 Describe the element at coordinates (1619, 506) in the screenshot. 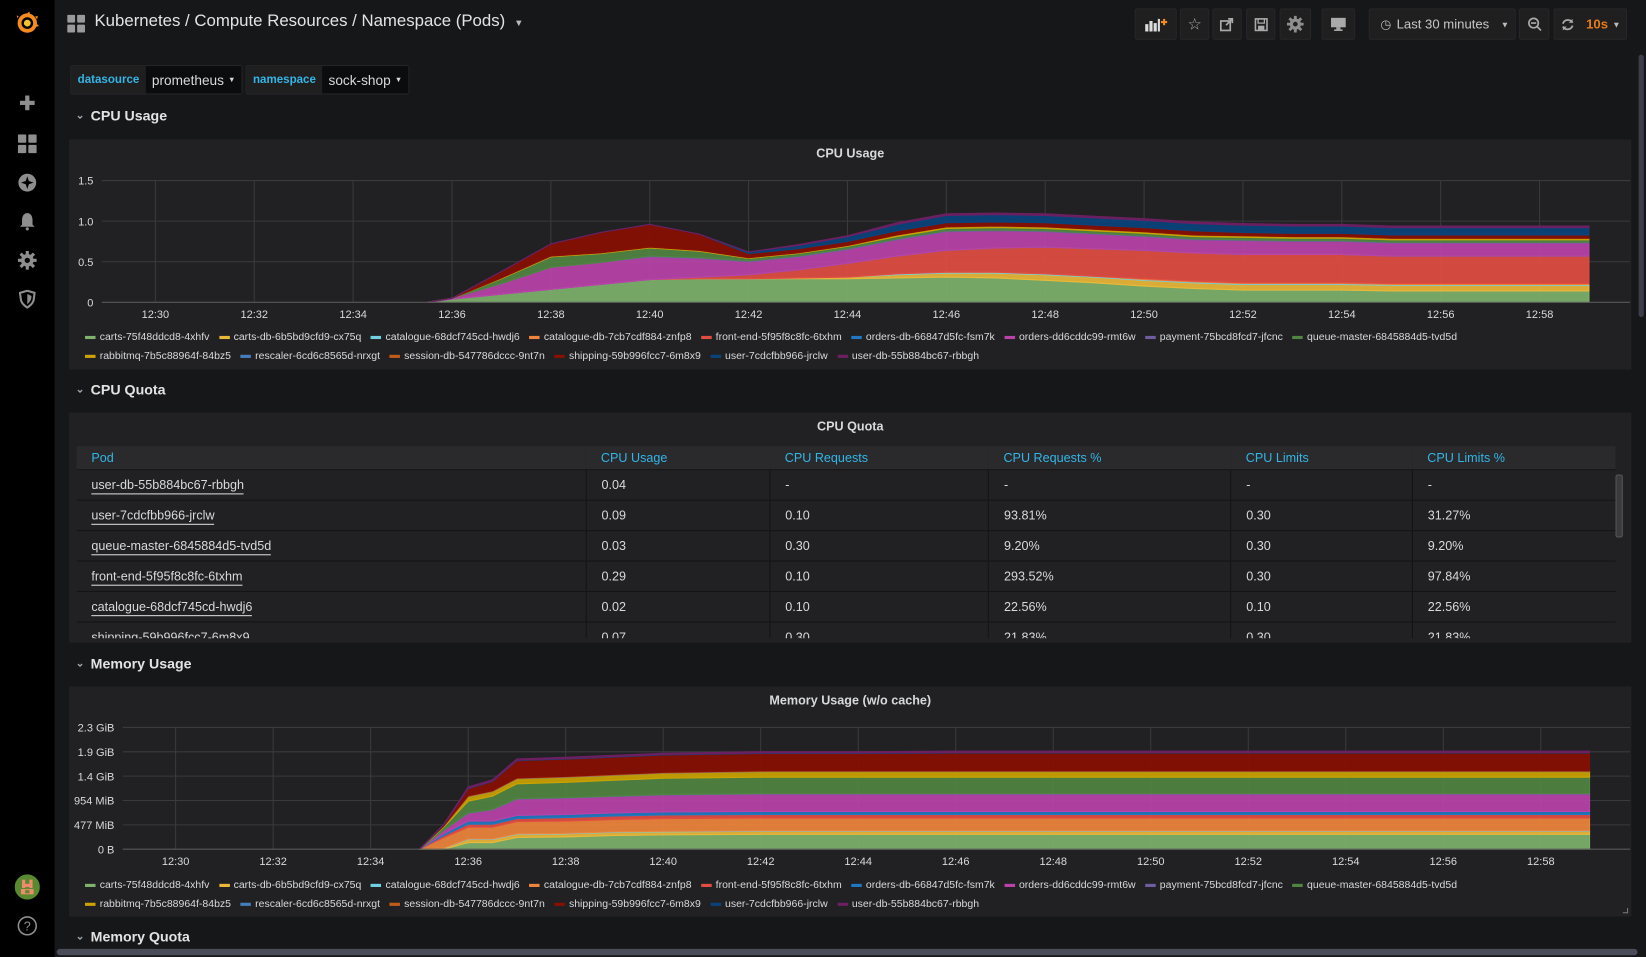

I see `table-scrollbar` at that location.